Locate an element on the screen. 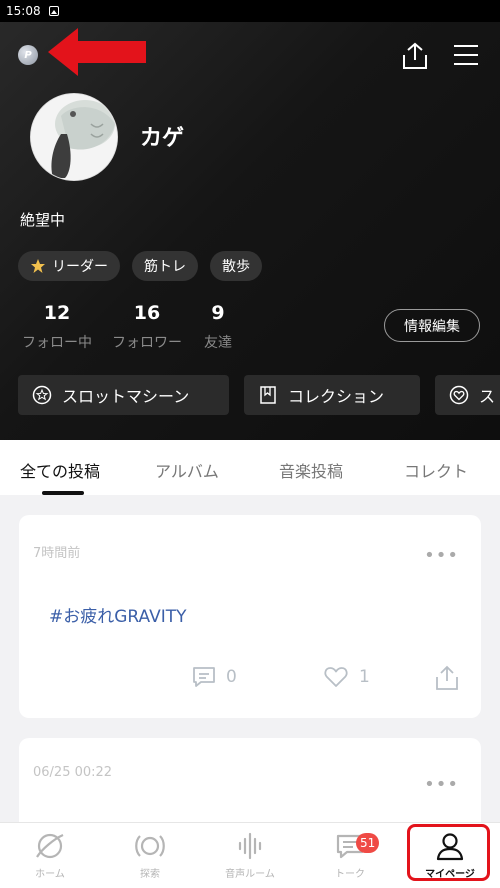  post-hashtag: #お疲れGRAVITY is located at coordinates (118, 614).